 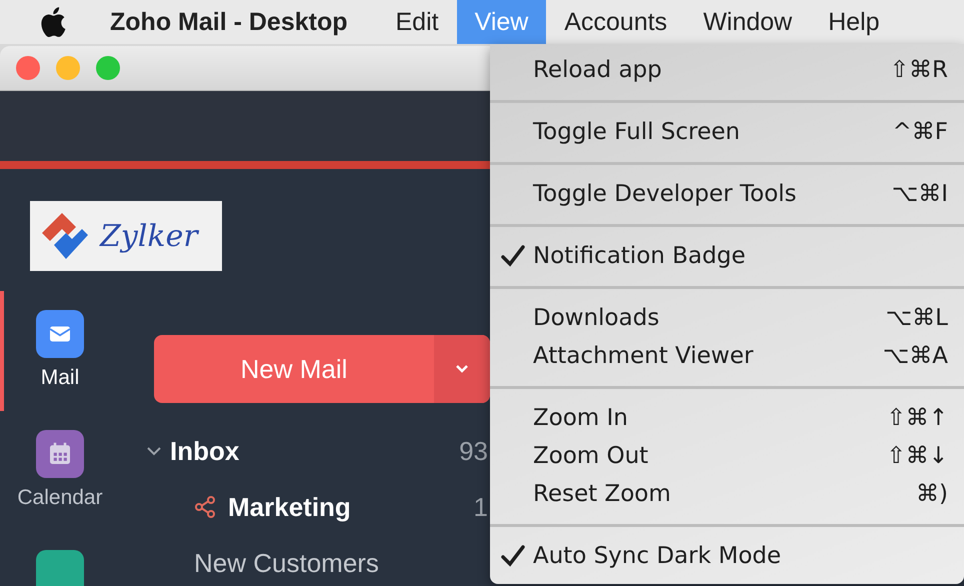 I want to click on folder-name: Marketing, so click(x=289, y=507).